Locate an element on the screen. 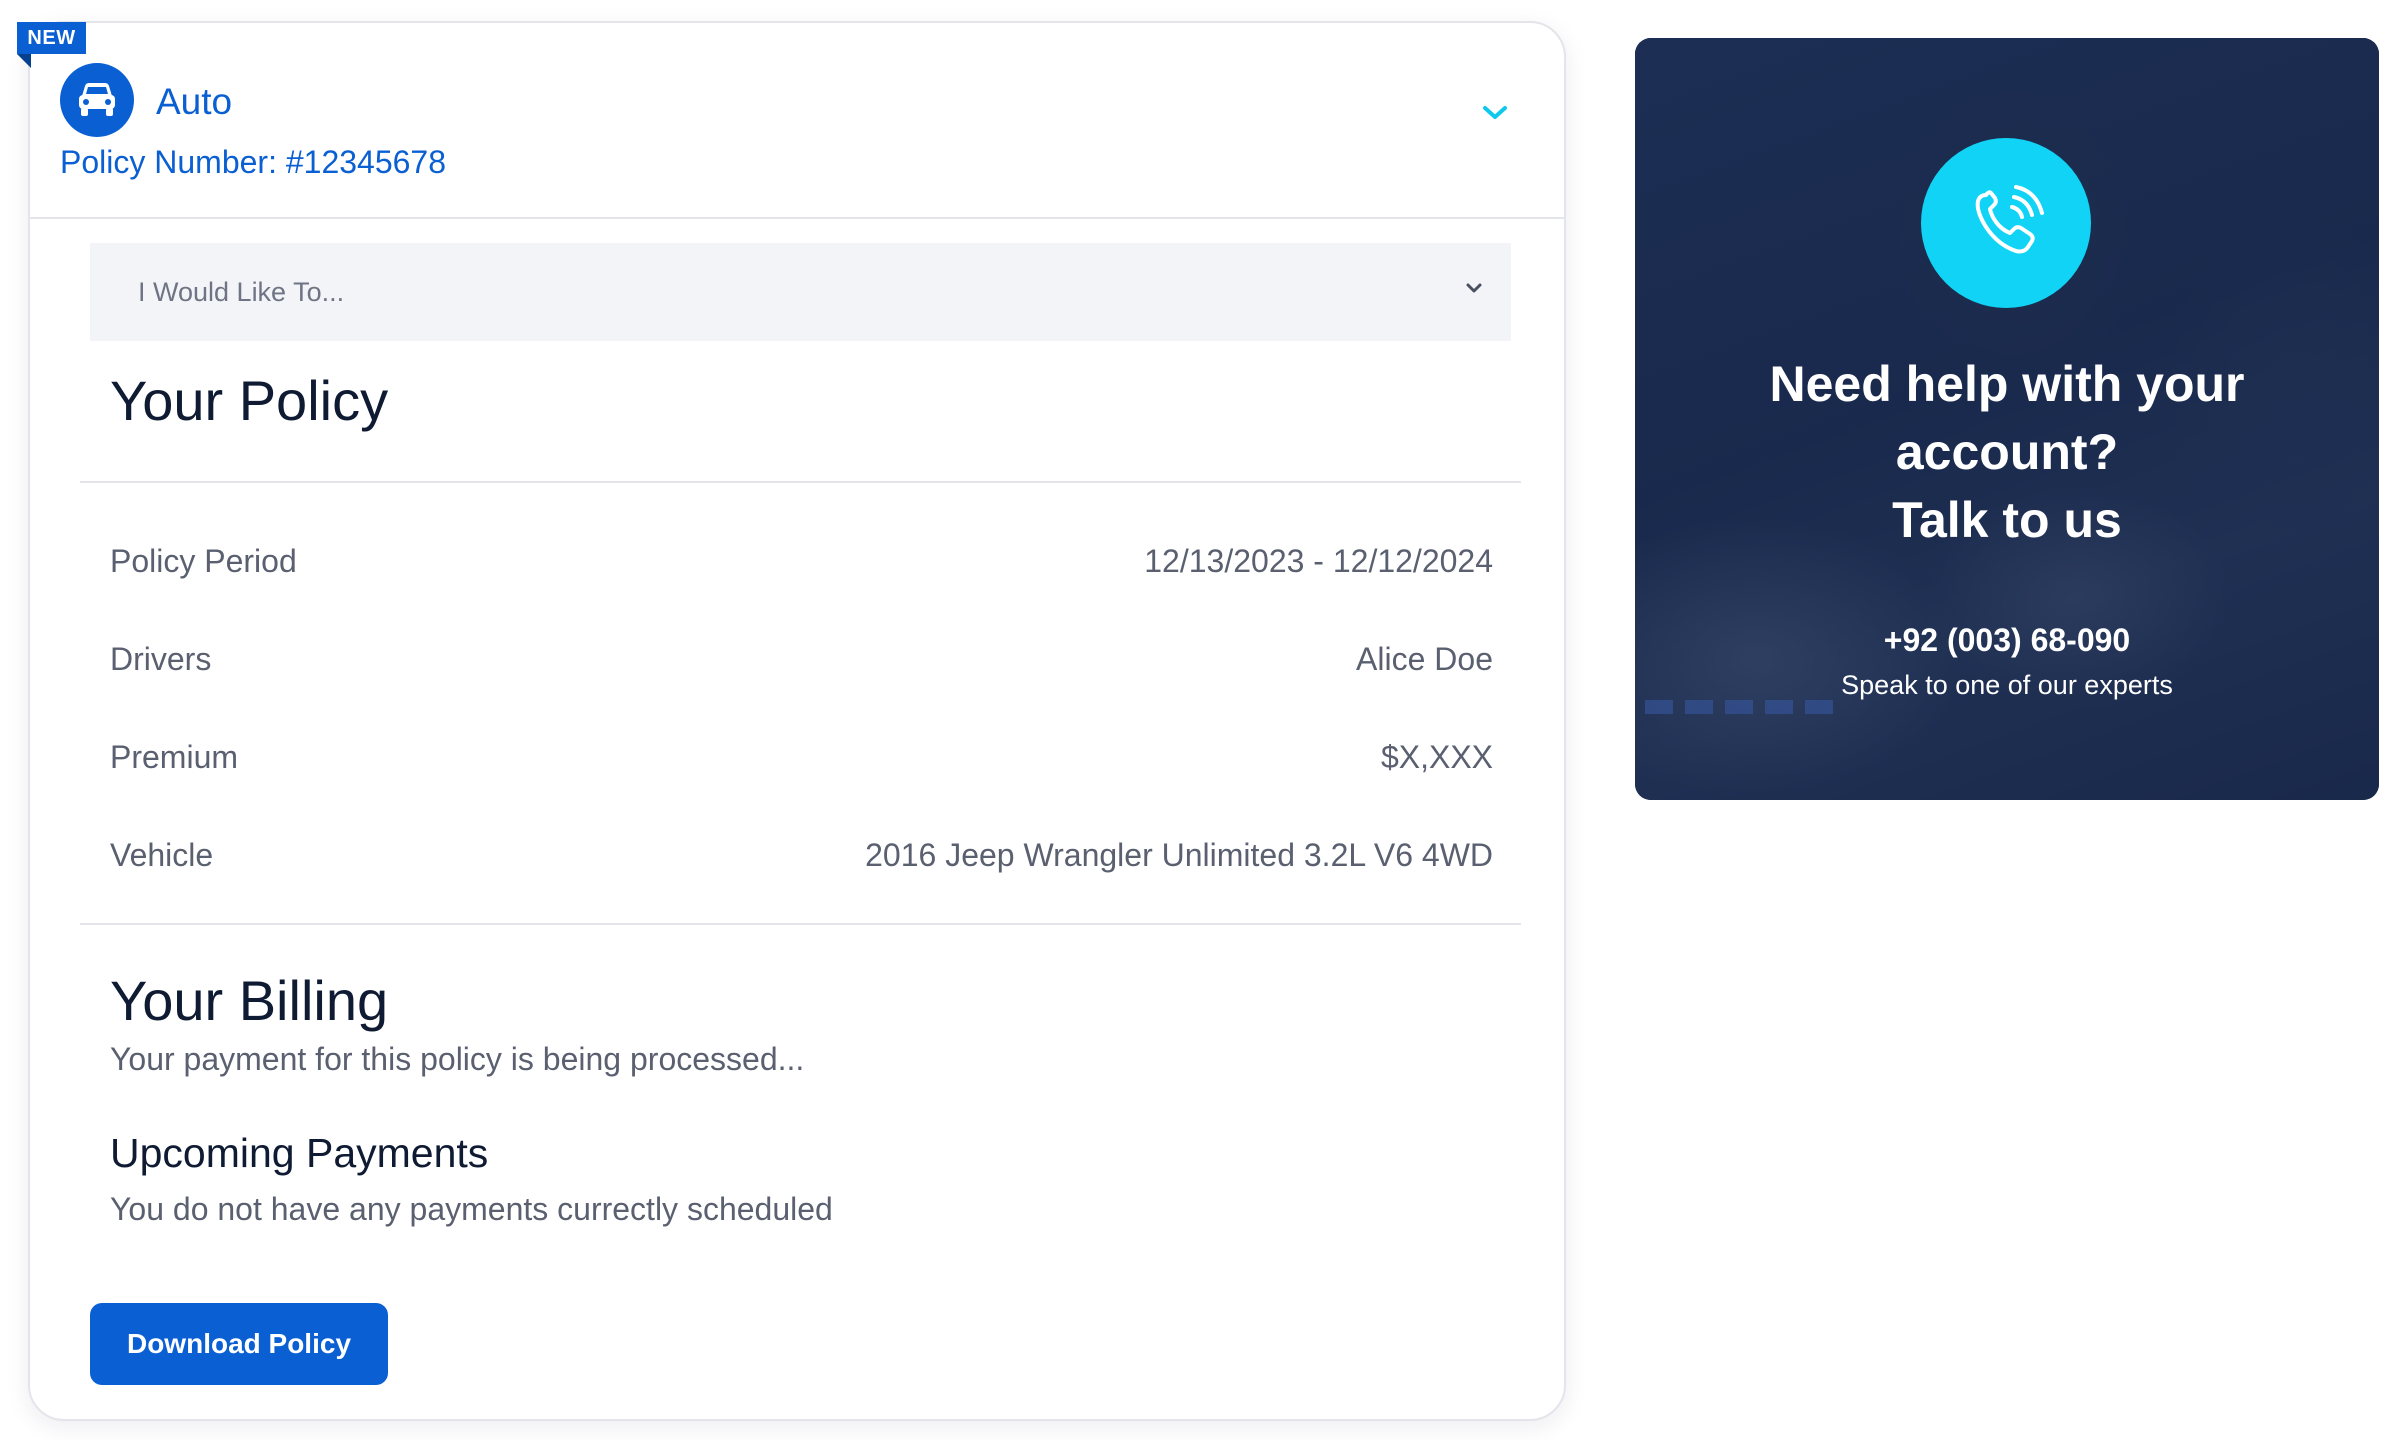  your-billing-heading: Your Billing is located at coordinates (249, 1000).